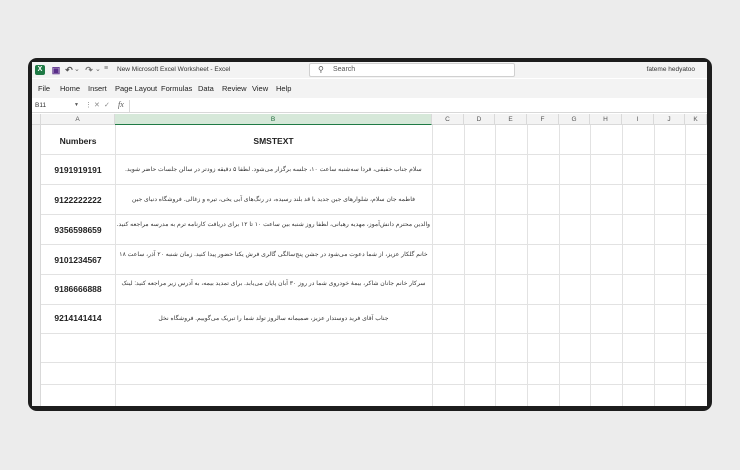  Describe the element at coordinates (78, 230) in the screenshot. I see `number-cell: 9356598659` at that location.